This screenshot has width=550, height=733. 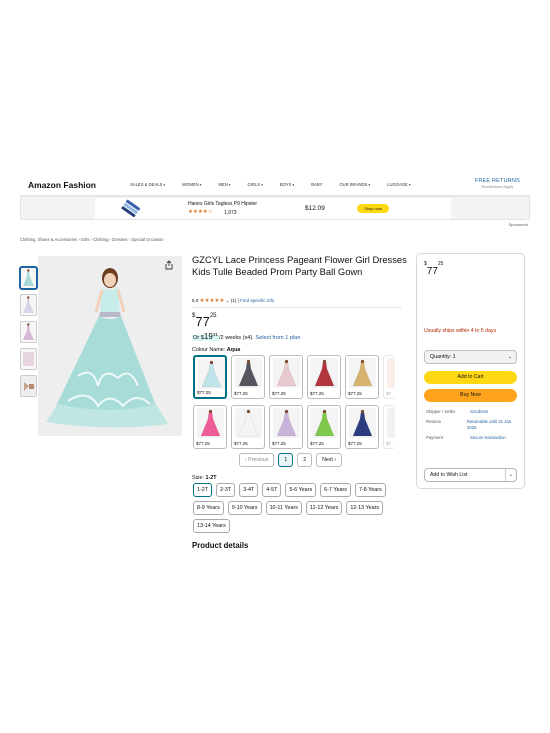 I want to click on restrictions-text: Restrictions Apply, so click(x=497, y=186).